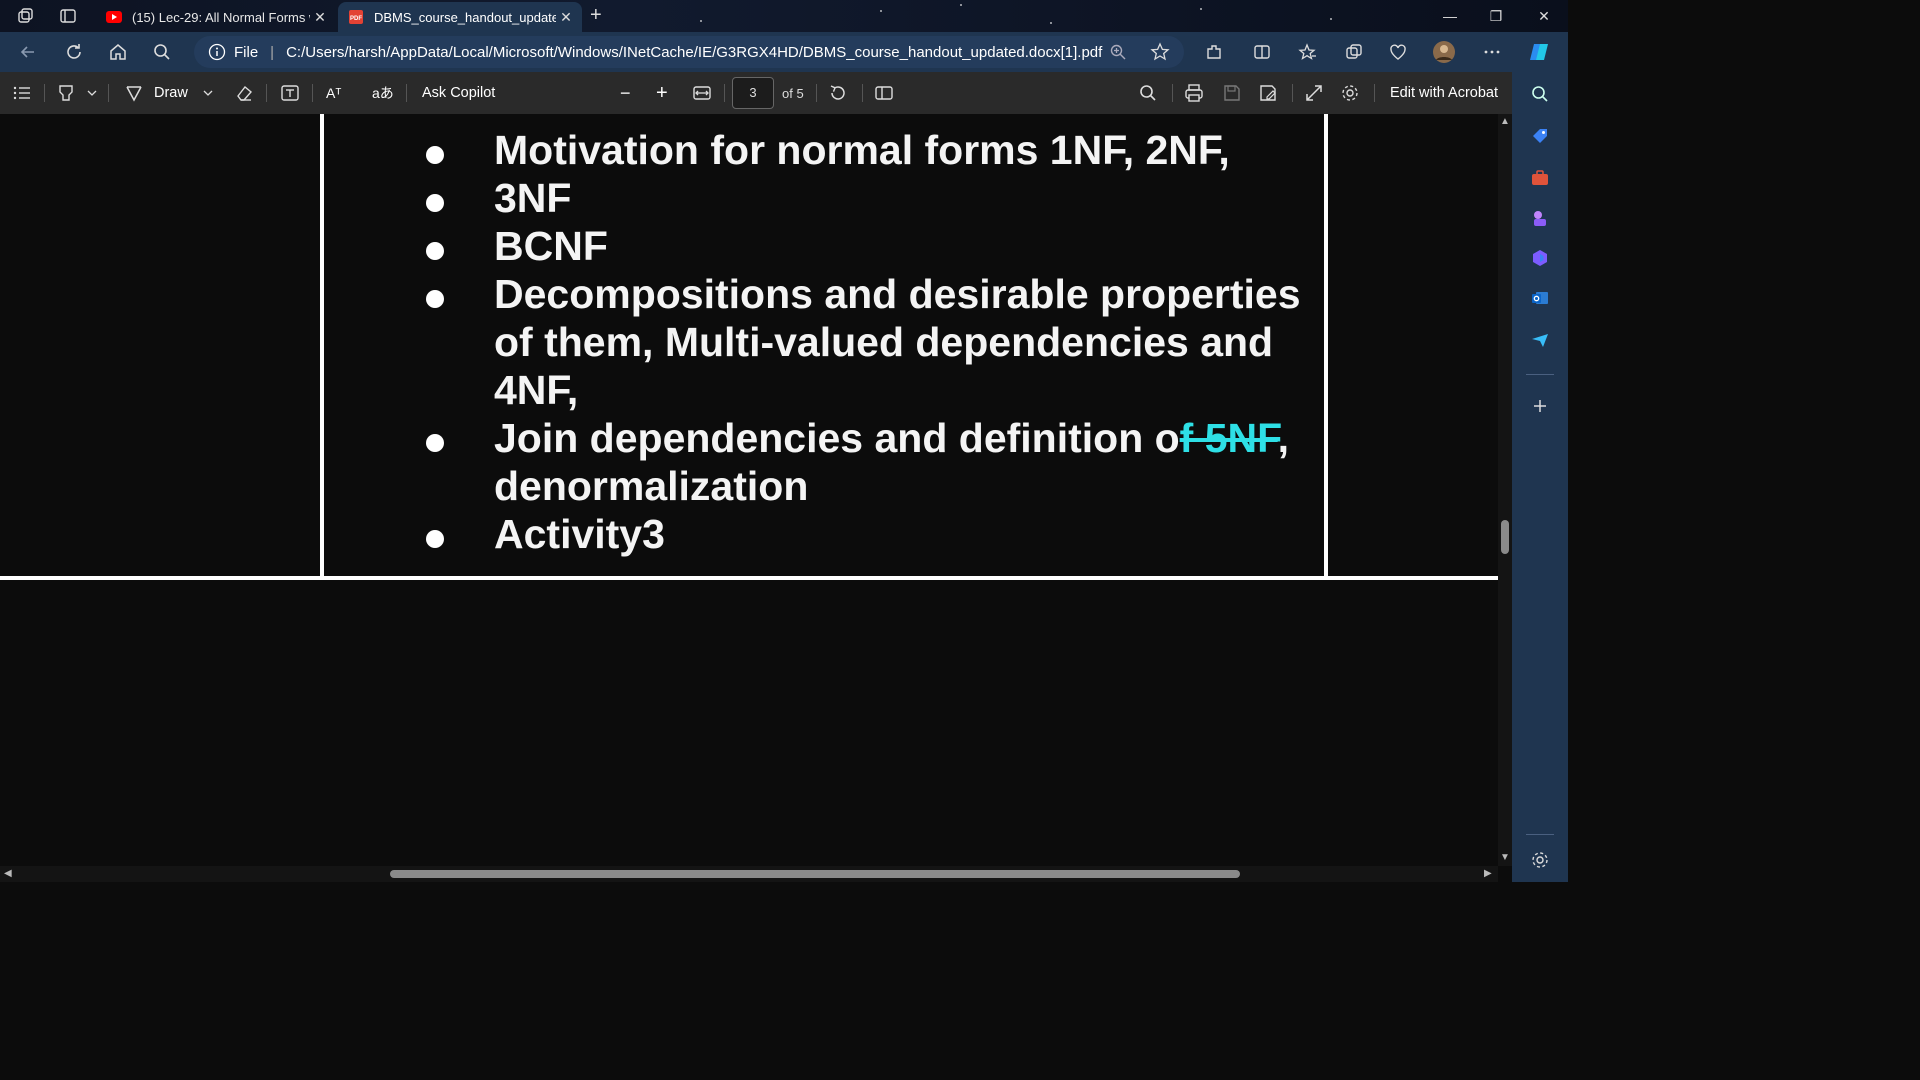 The height and width of the screenshot is (1080, 1920). Describe the element at coordinates (1350, 93) in the screenshot. I see `settings-gear-icon` at that location.